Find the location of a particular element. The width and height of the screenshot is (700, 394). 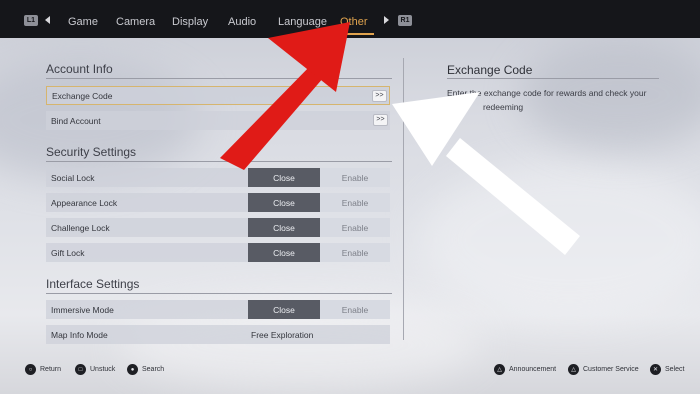

detail-divider is located at coordinates (553, 78).